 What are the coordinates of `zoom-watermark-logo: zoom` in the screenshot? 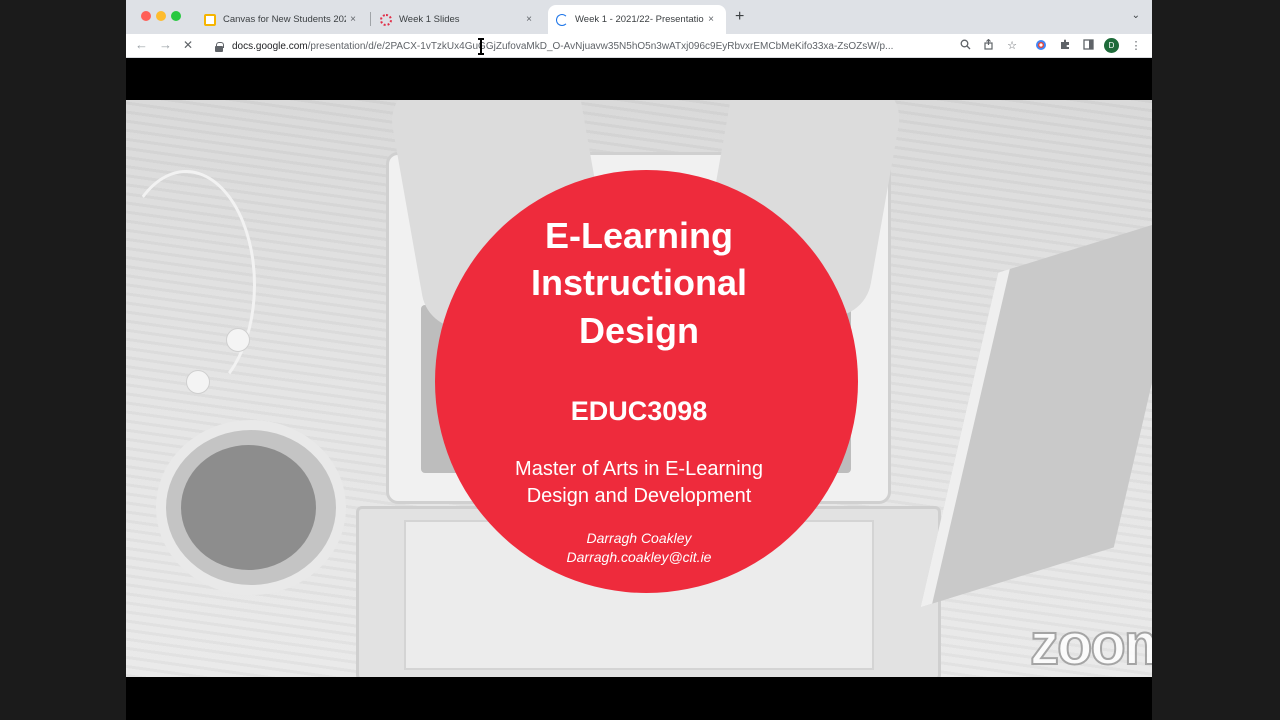 It's located at (1090, 644).